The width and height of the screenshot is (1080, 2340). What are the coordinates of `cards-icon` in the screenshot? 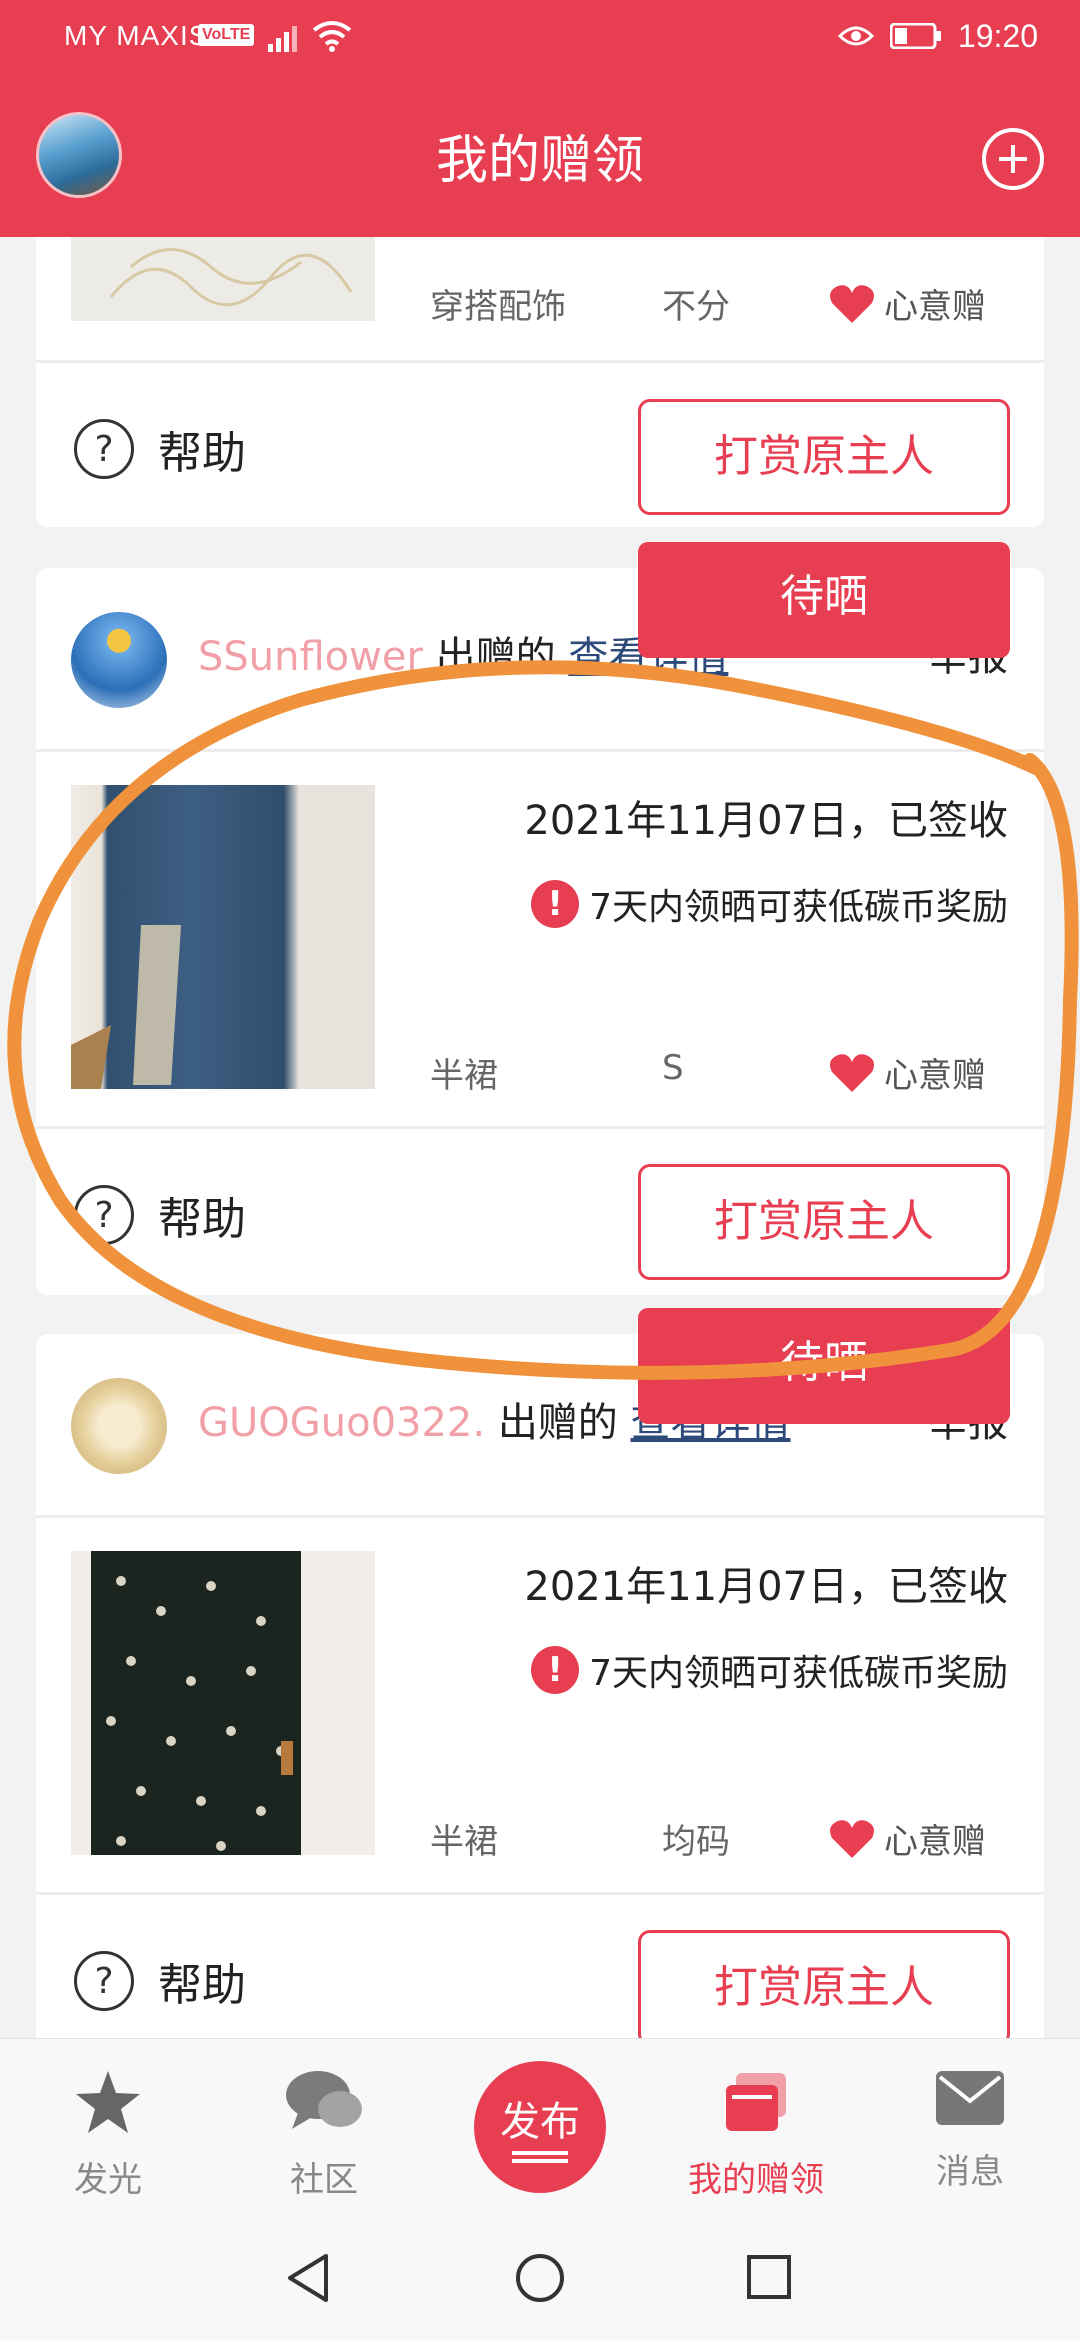 It's located at (756, 2102).